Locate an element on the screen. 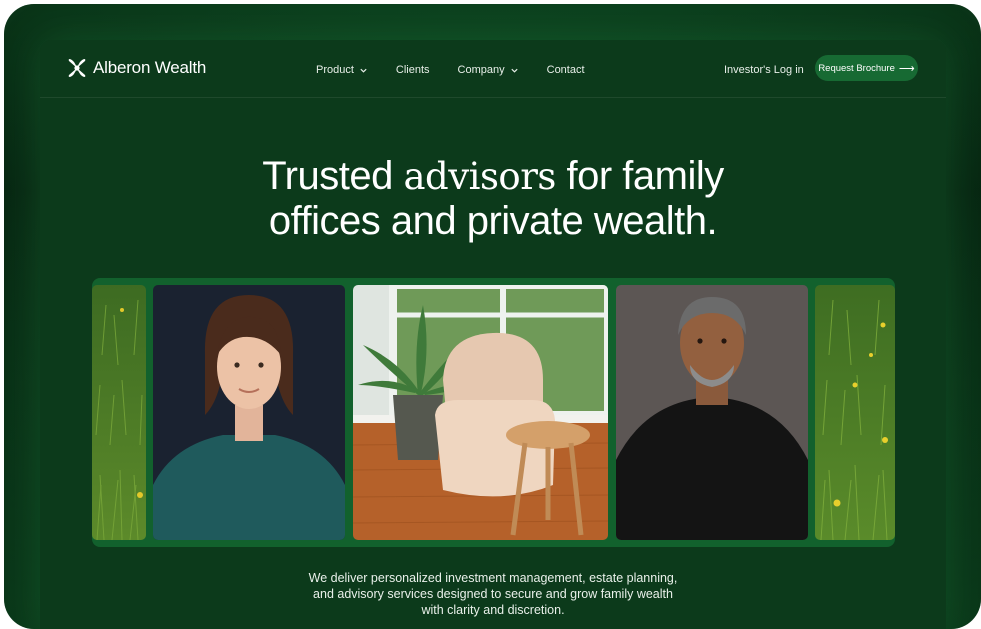 The image size is (981, 629). flower-logo-icon is located at coordinates (77, 68).